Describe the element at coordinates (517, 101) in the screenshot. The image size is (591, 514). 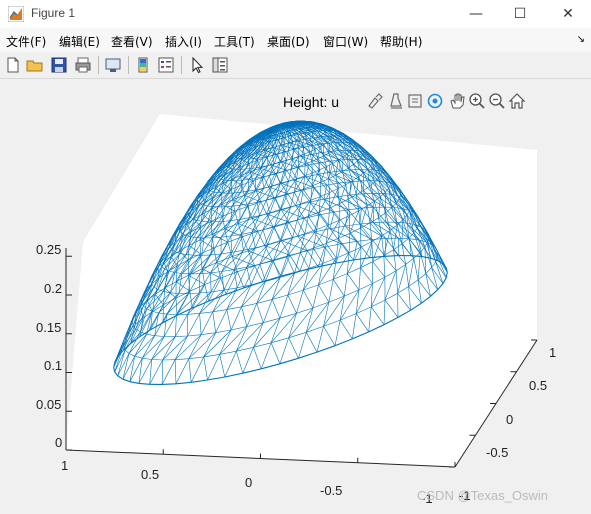
I see `home-icon` at that location.